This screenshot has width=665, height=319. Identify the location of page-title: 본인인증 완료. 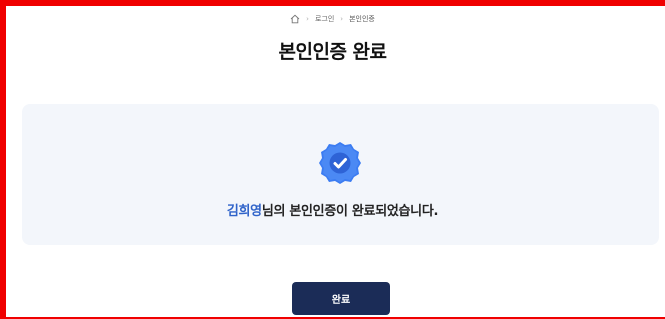
(333, 52).